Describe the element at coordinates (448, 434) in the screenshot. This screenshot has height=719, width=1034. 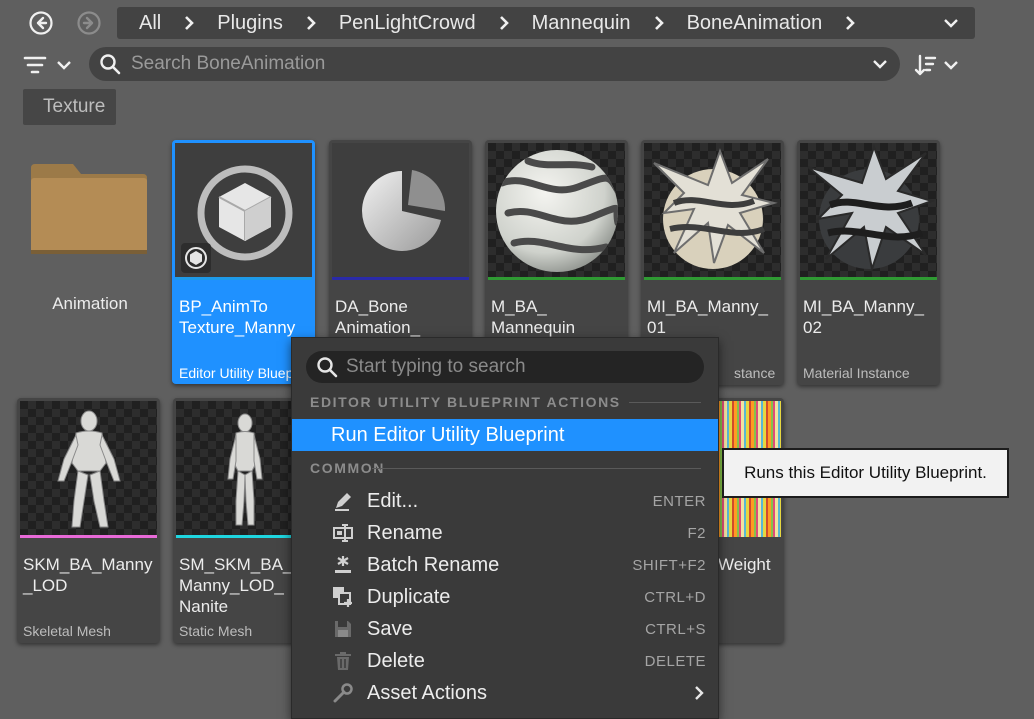
I see `menu-item-label: Run Editor Utility Blueprint` at that location.